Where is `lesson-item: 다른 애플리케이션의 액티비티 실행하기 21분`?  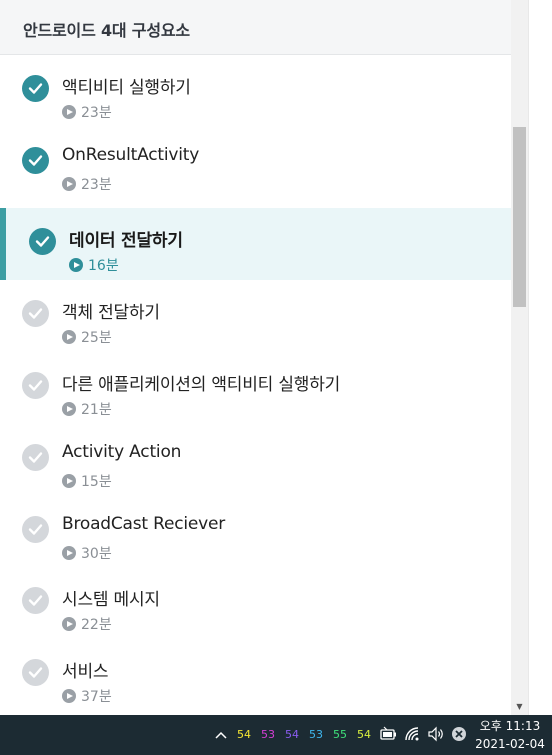 lesson-item: 다른 애플리케이션의 액티비티 실행하기 21분 is located at coordinates (255, 388).